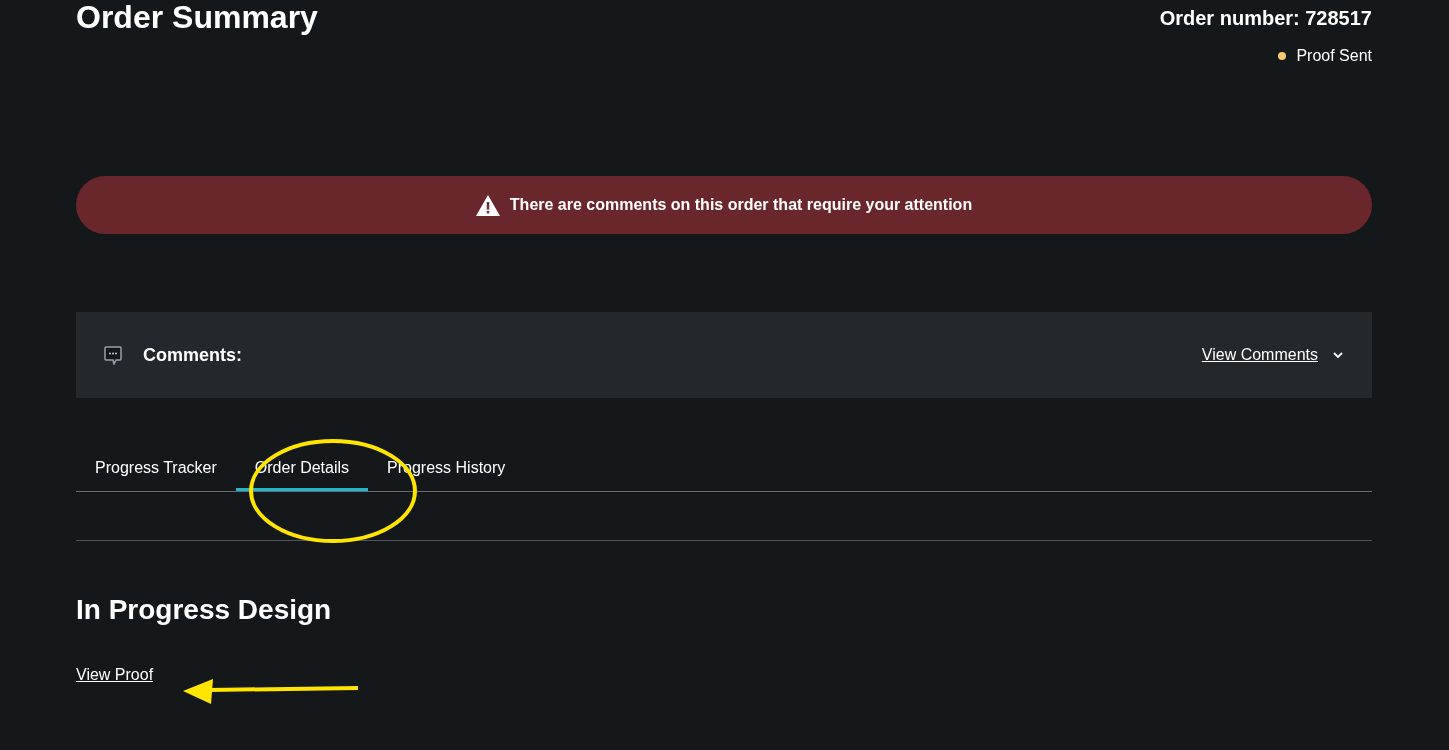 The image size is (1449, 750). What do you see at coordinates (1334, 56) in the screenshot?
I see `order-status: Proof Sent` at bounding box center [1334, 56].